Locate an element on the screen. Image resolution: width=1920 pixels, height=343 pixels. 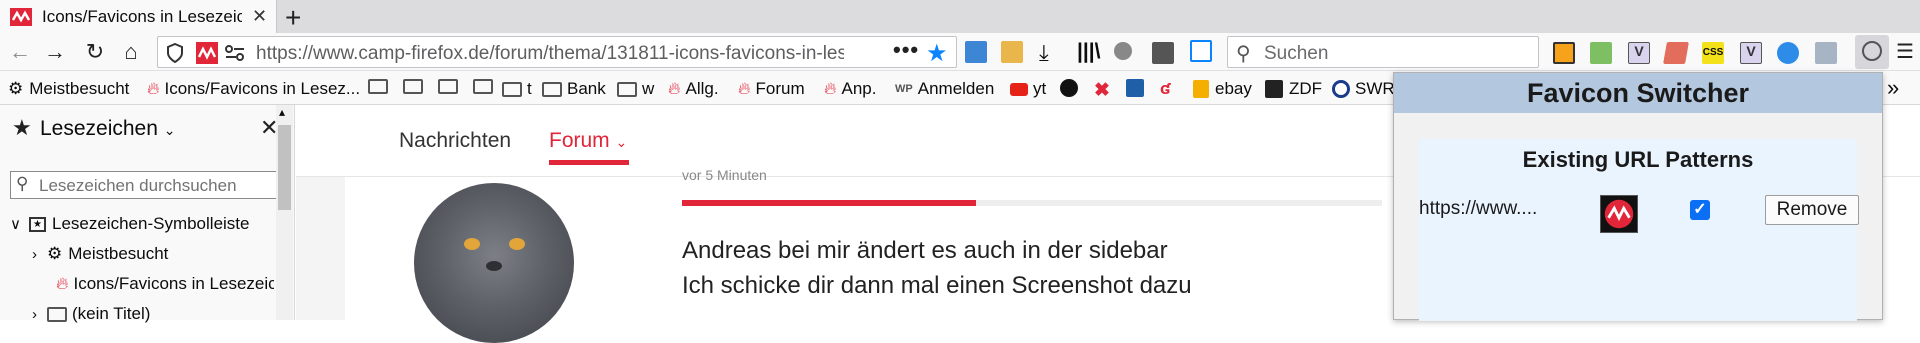
screenshot-extension-icon is located at coordinates (1826, 53).